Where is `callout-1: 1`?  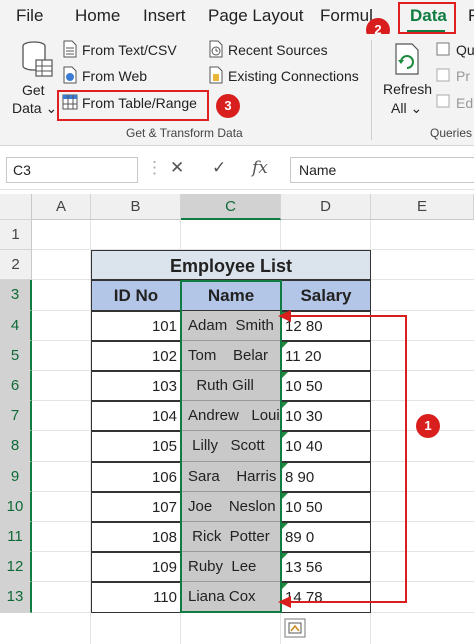
callout-1: 1 is located at coordinates (428, 426).